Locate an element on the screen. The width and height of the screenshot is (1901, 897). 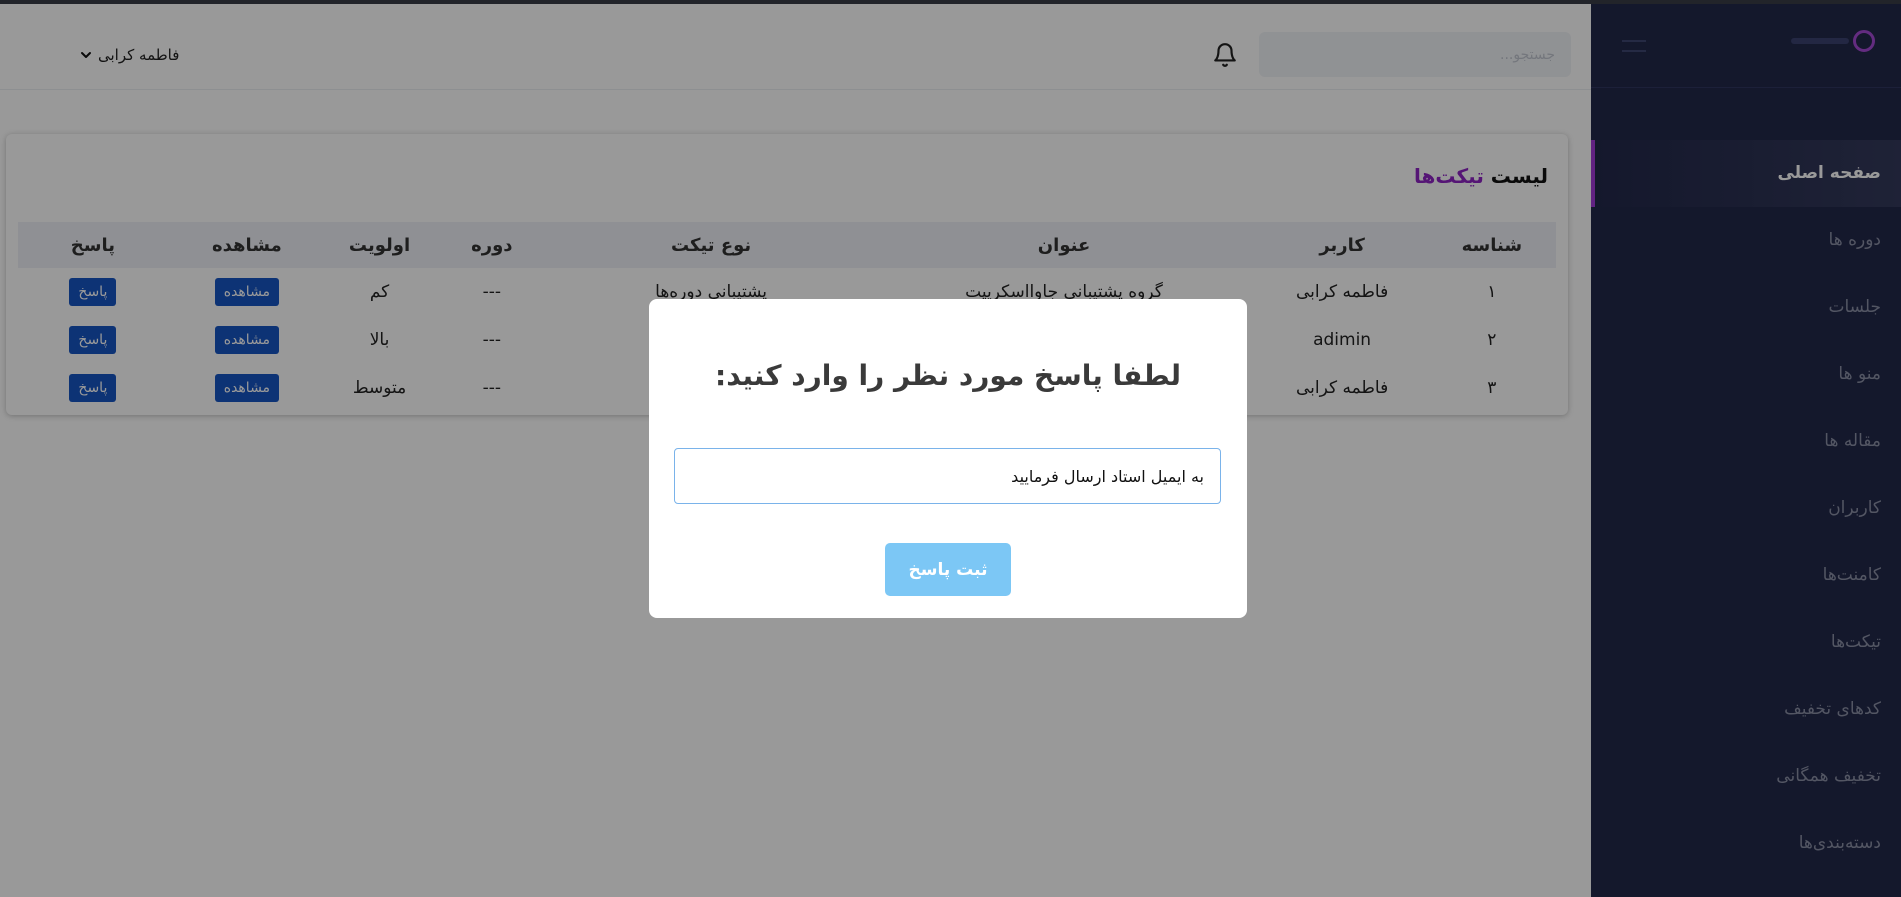
submit-answer-button: ثبت پاسخ is located at coordinates (948, 569).